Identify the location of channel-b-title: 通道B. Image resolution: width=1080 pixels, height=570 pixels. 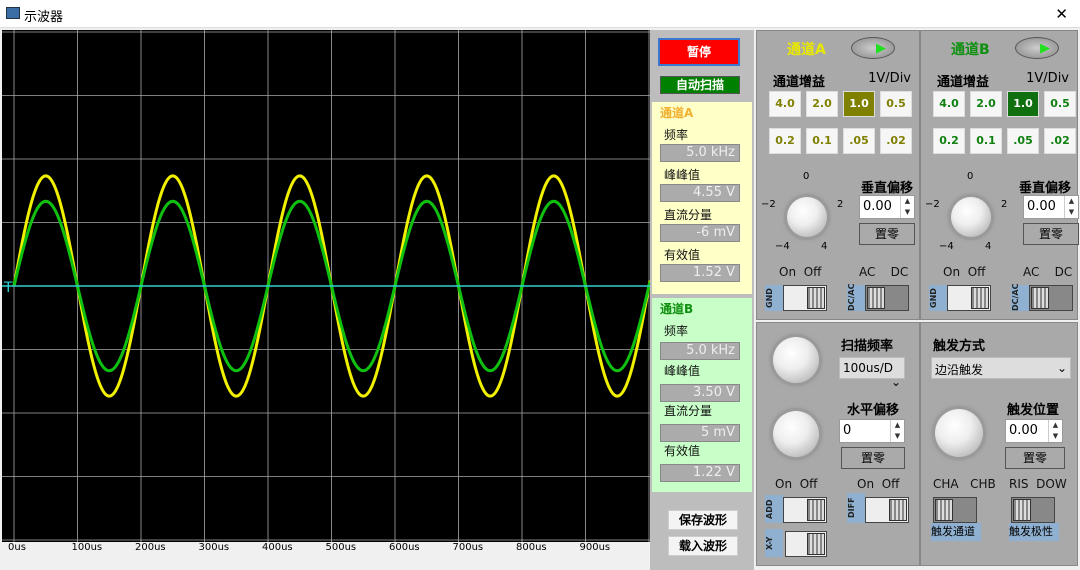
(677, 309).